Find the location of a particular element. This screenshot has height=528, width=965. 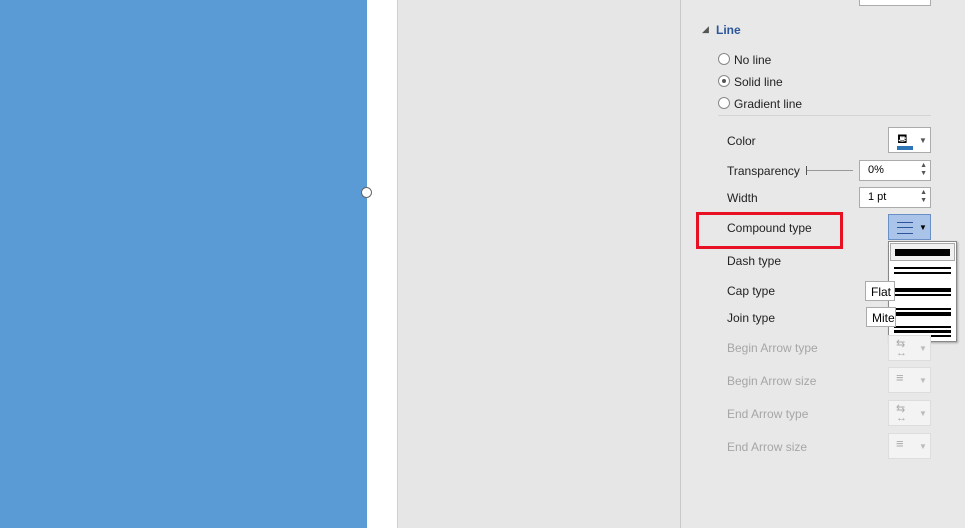

color-label: Color is located at coordinates (741, 141).